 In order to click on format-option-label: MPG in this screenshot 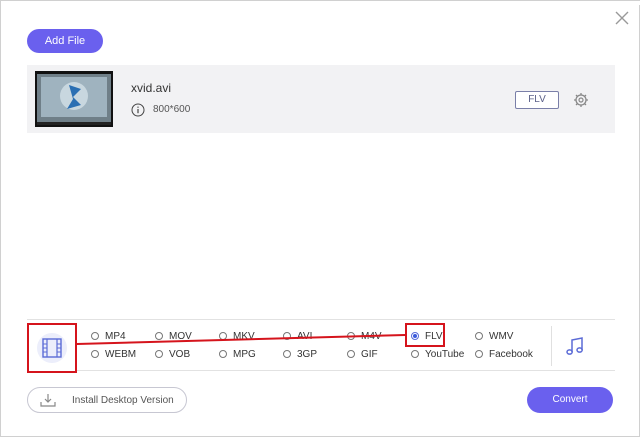, I will do `click(244, 354)`.